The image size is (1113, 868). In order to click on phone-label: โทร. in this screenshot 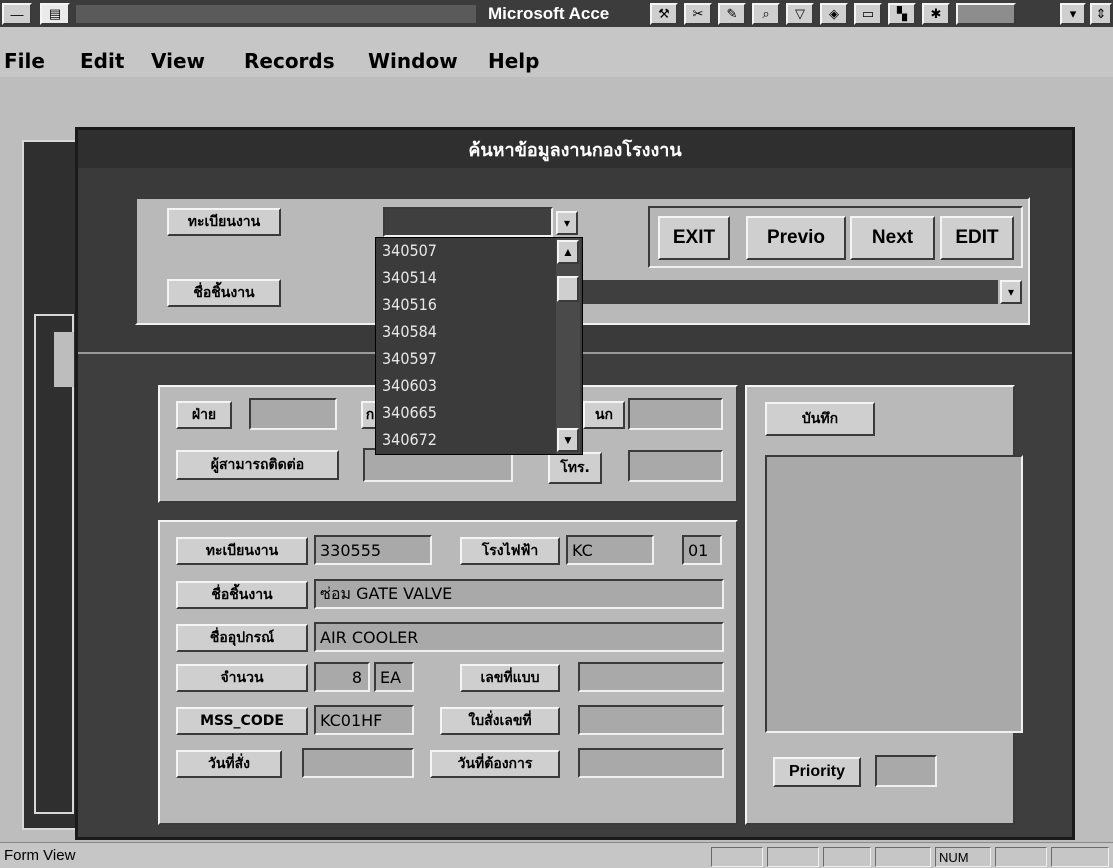, I will do `click(575, 468)`.